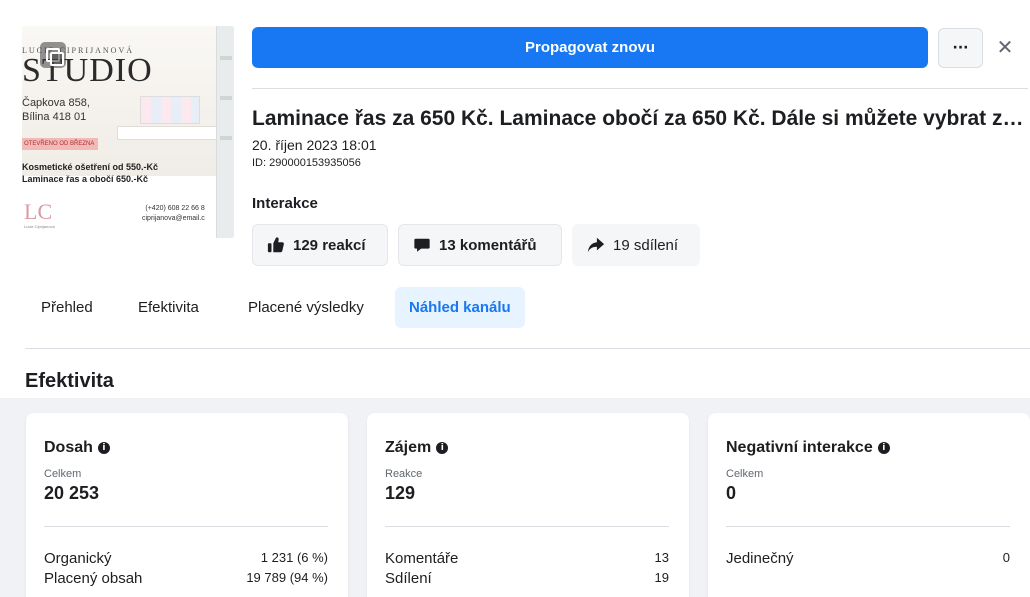 This screenshot has height=597, width=1030. What do you see at coordinates (69, 381) in the screenshot?
I see `section-title: Efektivita` at bounding box center [69, 381].